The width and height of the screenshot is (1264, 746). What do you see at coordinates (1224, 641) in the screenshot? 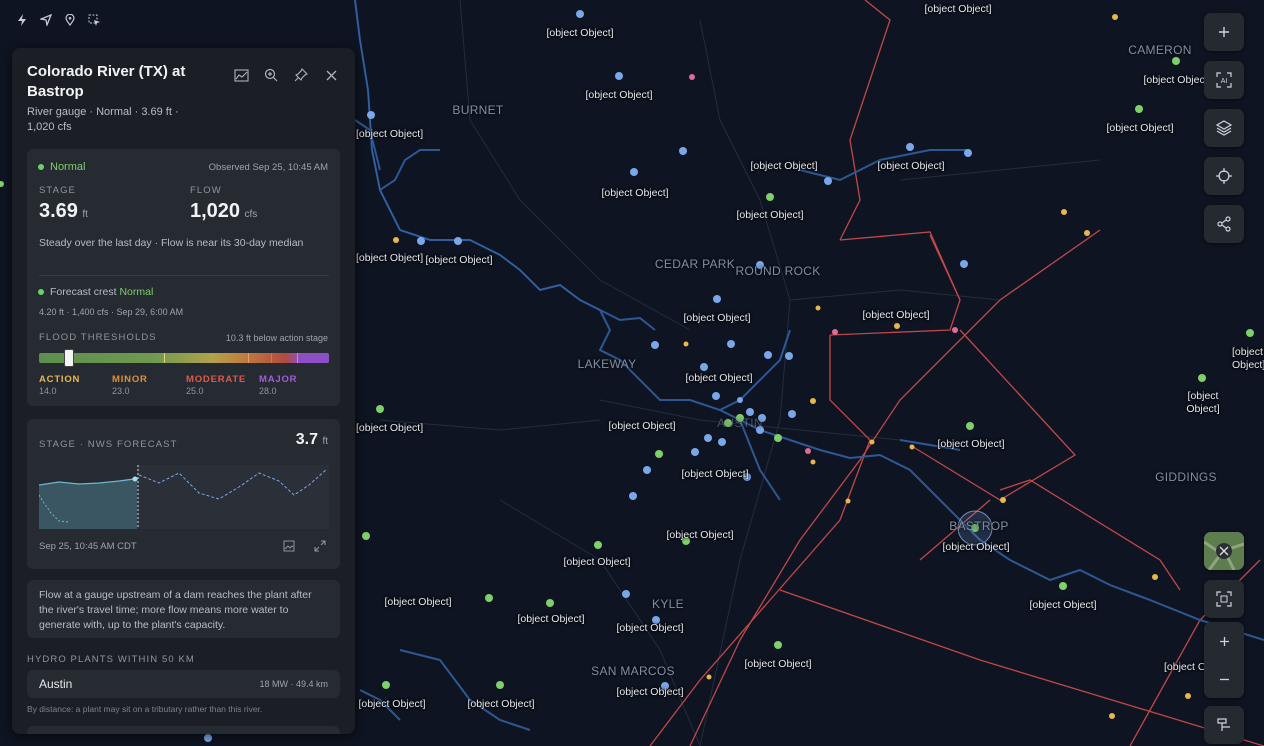
I see `zoom-in-button` at bounding box center [1224, 641].